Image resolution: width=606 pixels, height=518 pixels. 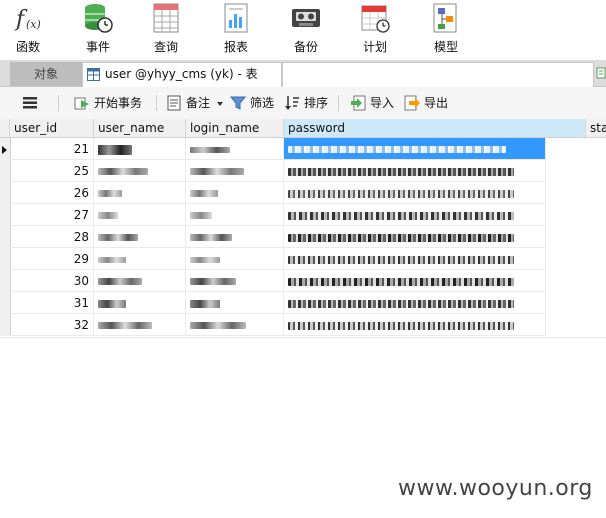 I want to click on memo-dropdown-icon, so click(x=220, y=104).